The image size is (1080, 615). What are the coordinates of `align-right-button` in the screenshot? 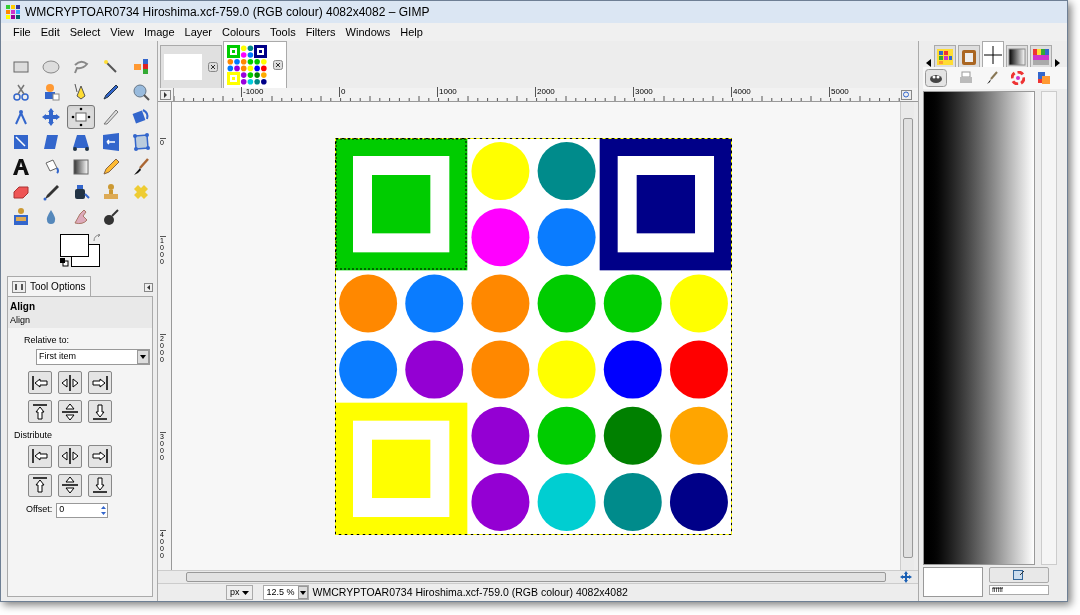 It's located at (100, 382).